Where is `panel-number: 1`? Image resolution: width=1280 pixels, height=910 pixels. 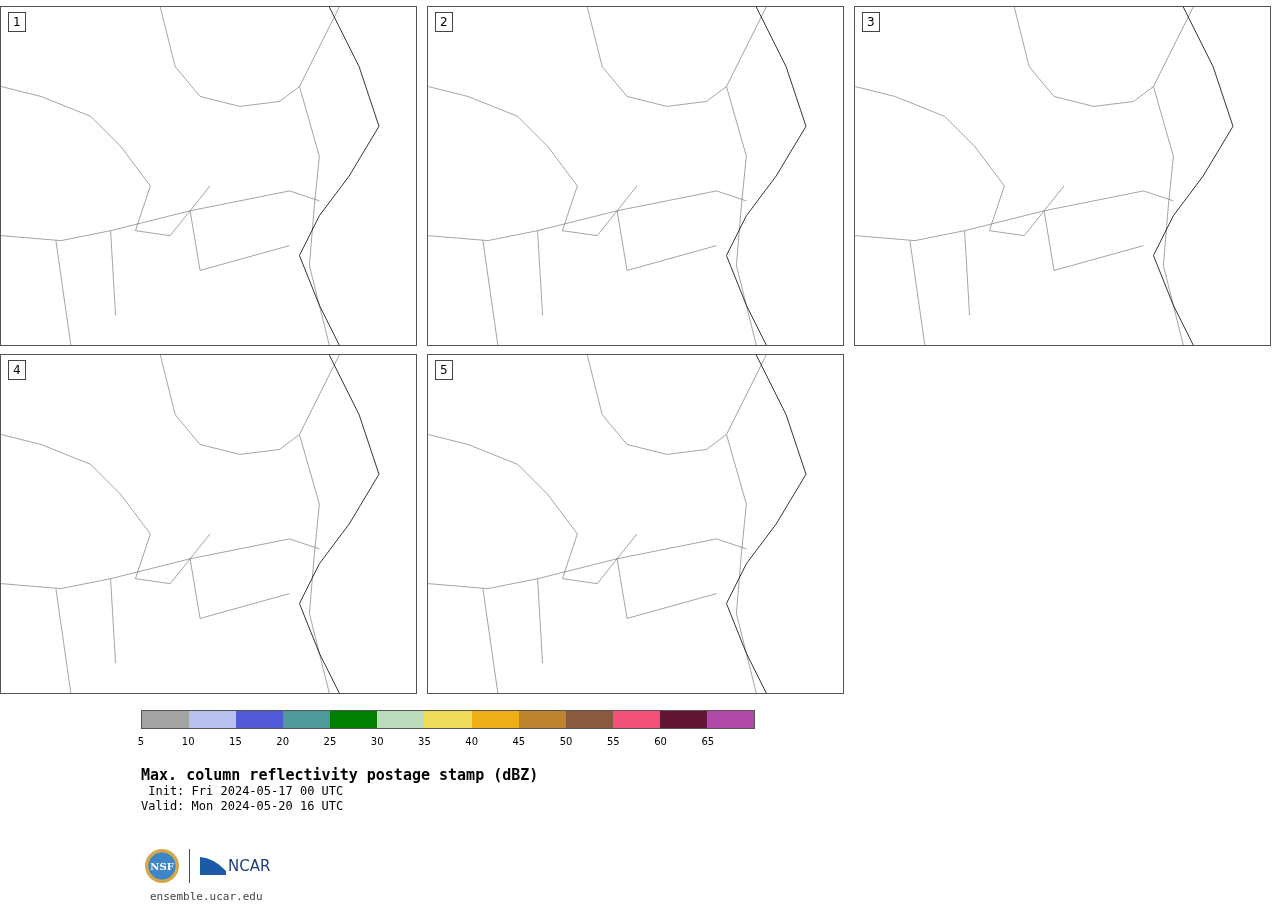 panel-number: 1 is located at coordinates (17, 22).